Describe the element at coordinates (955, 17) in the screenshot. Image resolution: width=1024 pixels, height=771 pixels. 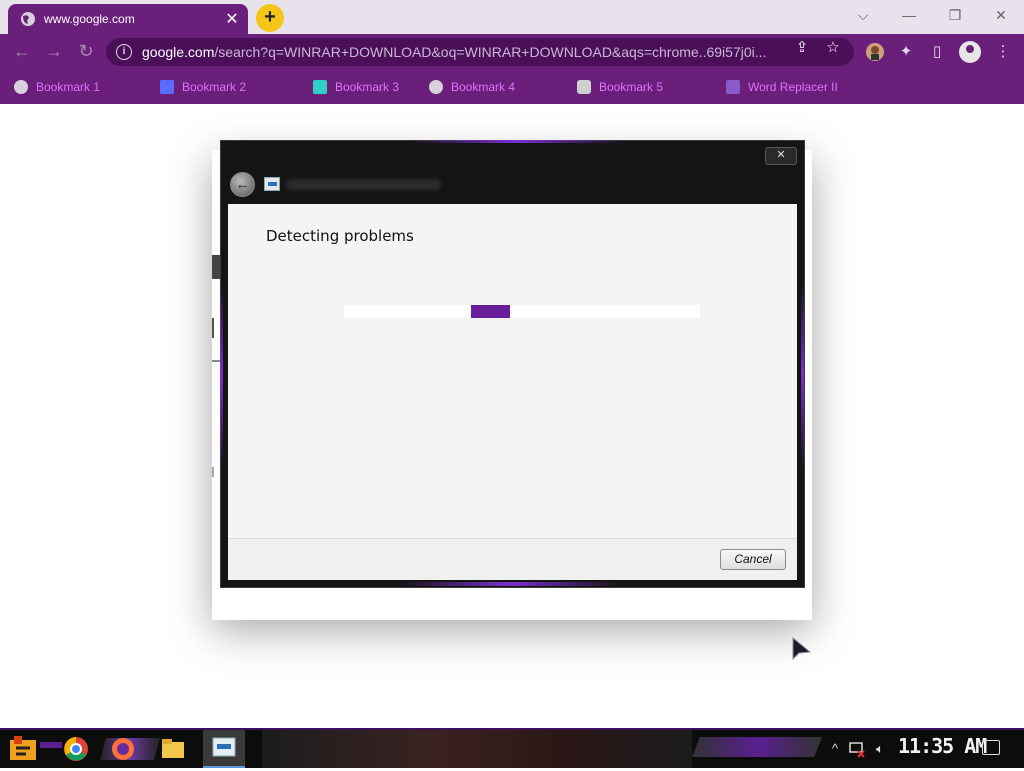
I see `restore-button: ❐` at that location.